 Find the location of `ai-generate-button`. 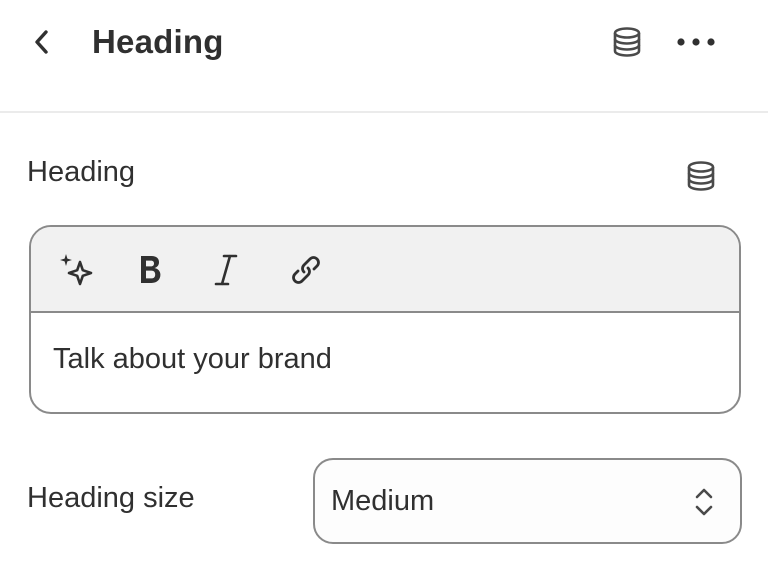

ai-generate-button is located at coordinates (76, 270).